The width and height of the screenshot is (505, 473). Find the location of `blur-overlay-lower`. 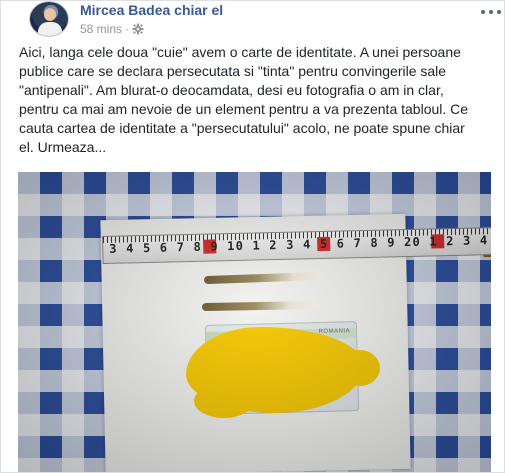

blur-overlay-lower is located at coordinates (224, 401).